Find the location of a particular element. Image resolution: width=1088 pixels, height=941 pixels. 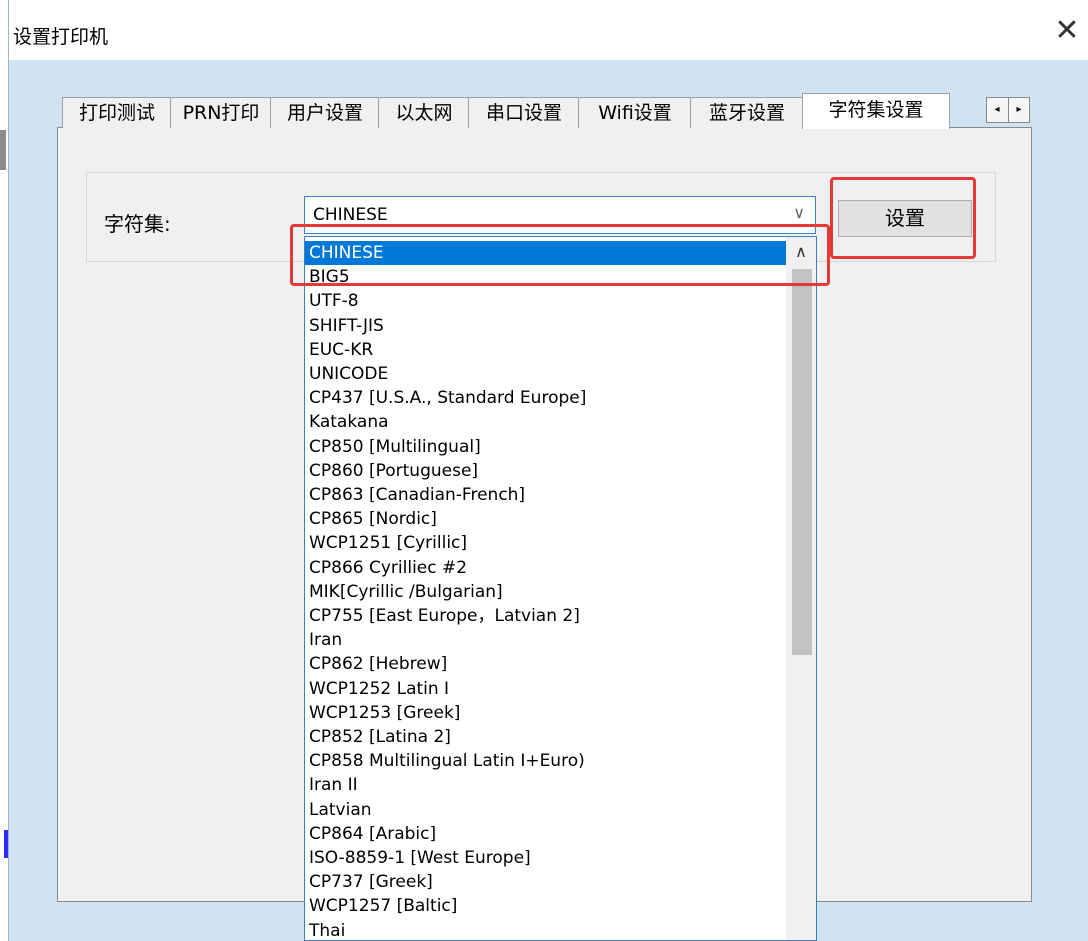

tab-serial-settings: 串口设置 is located at coordinates (524, 112).